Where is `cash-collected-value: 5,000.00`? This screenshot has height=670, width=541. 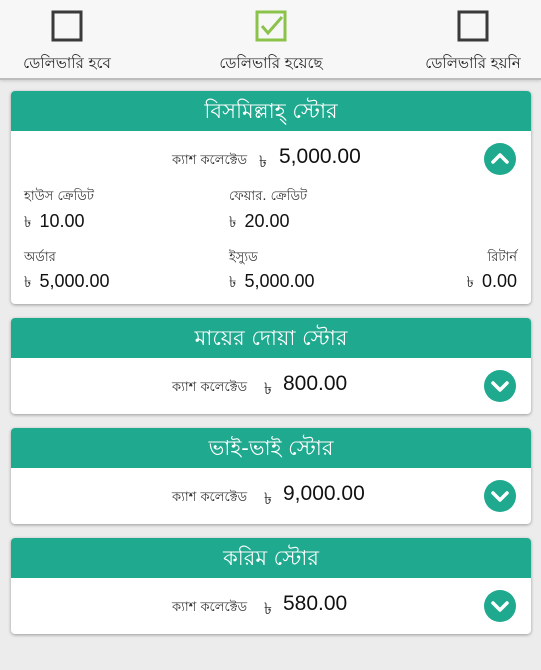 cash-collected-value: 5,000.00 is located at coordinates (320, 156).